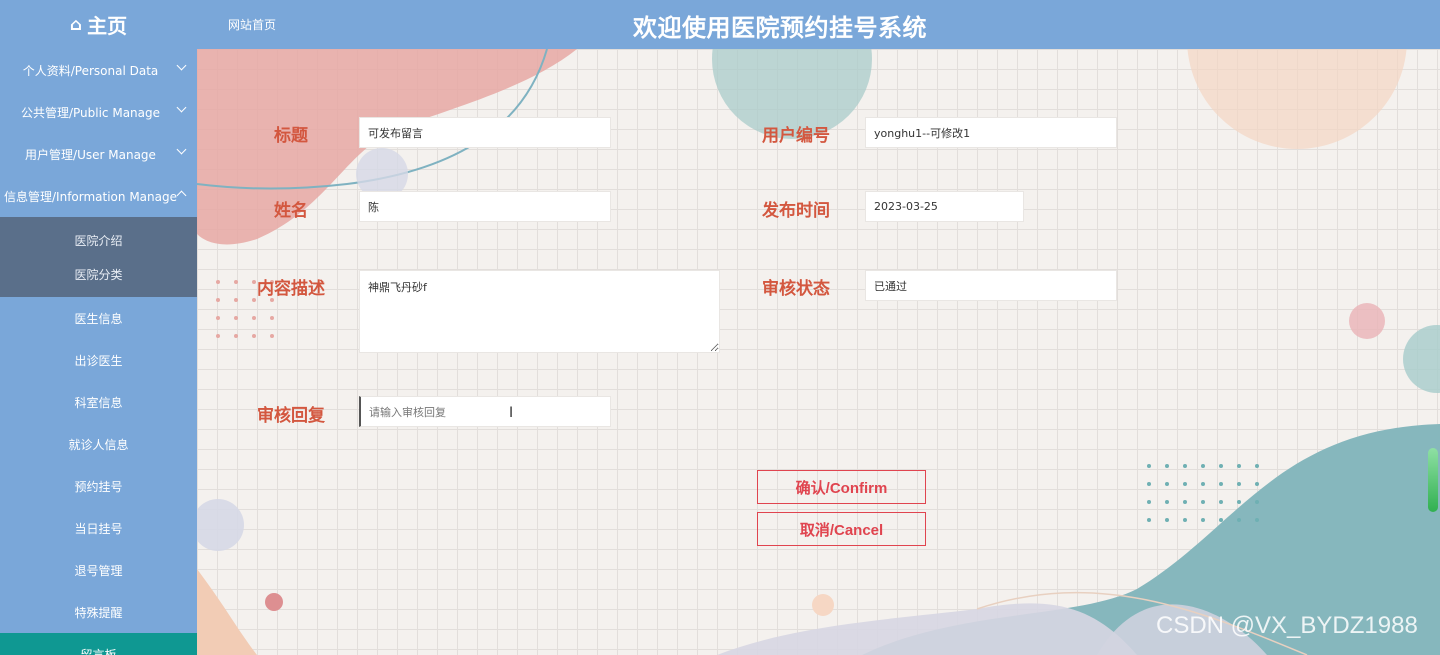  I want to click on sidebar-subitem-hospital-category: 医院分类, so click(98, 274).